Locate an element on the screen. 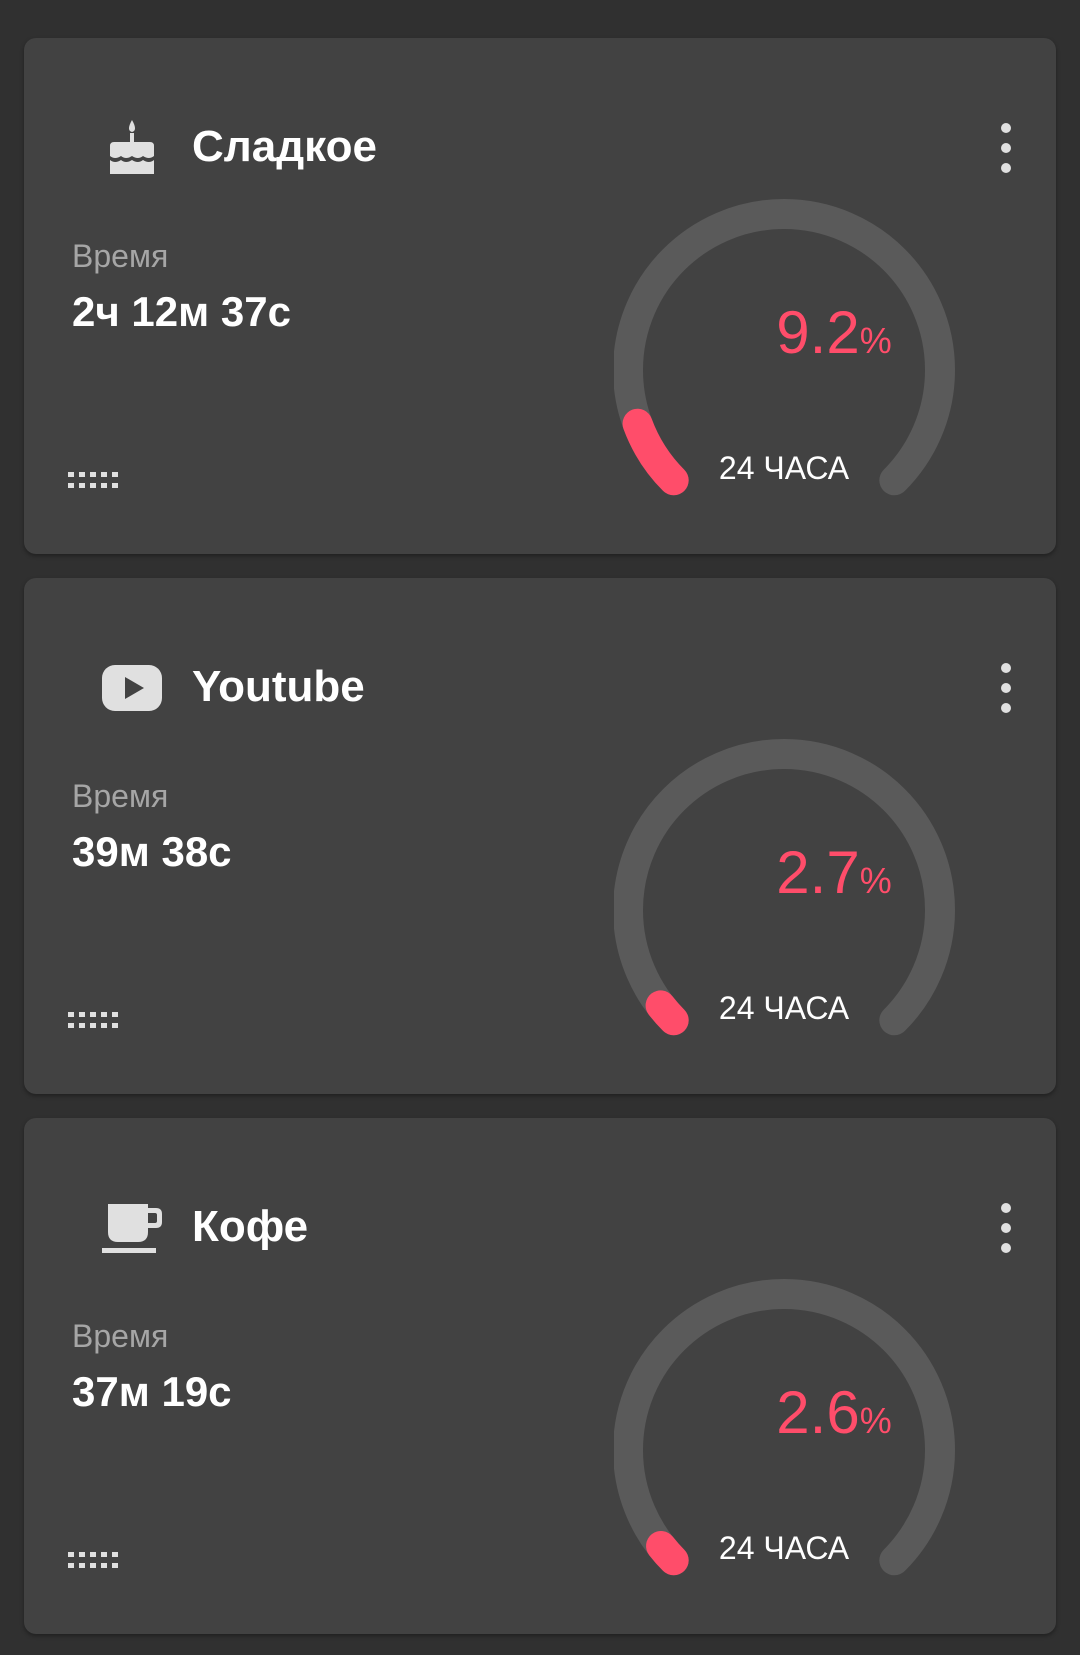 The height and width of the screenshot is (1655, 1080). usage-gauge: 2.6% 24 ЧАСА is located at coordinates (804, 1418).